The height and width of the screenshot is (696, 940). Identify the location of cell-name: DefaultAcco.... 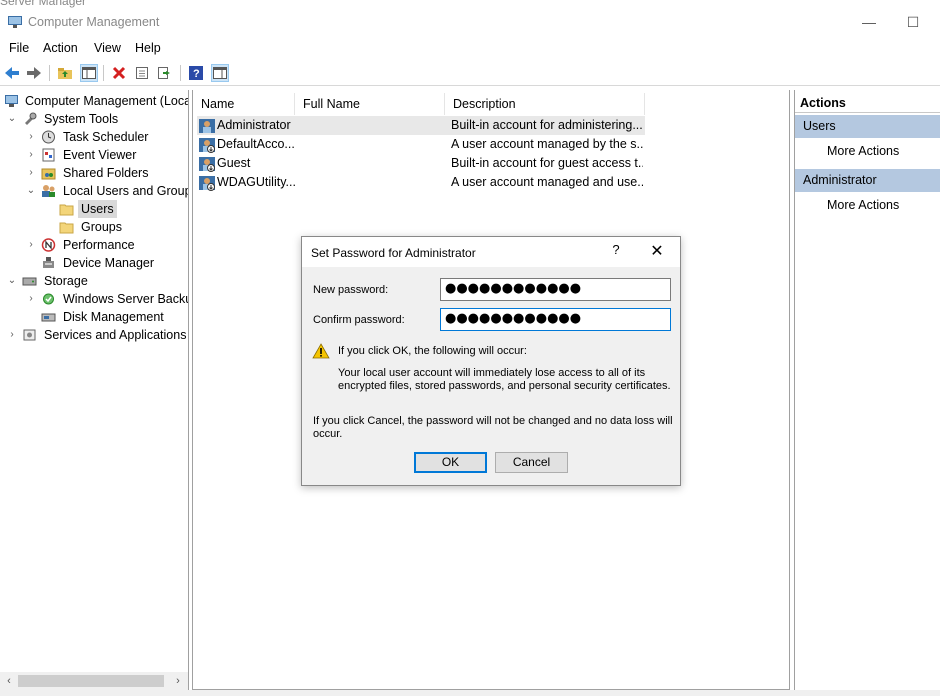
(256, 144).